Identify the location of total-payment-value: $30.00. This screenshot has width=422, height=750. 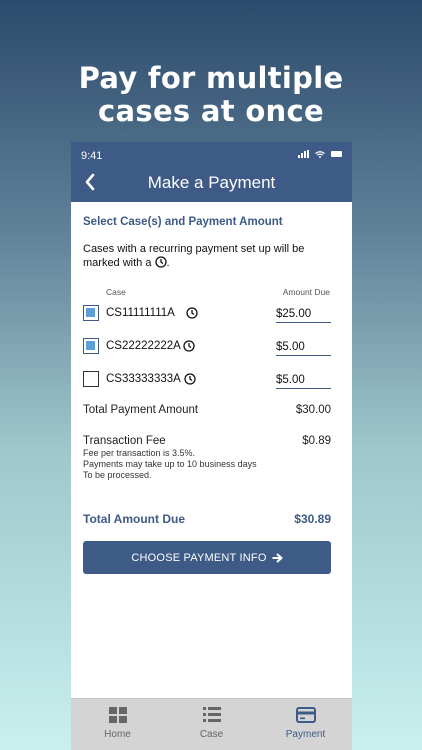
(313, 410).